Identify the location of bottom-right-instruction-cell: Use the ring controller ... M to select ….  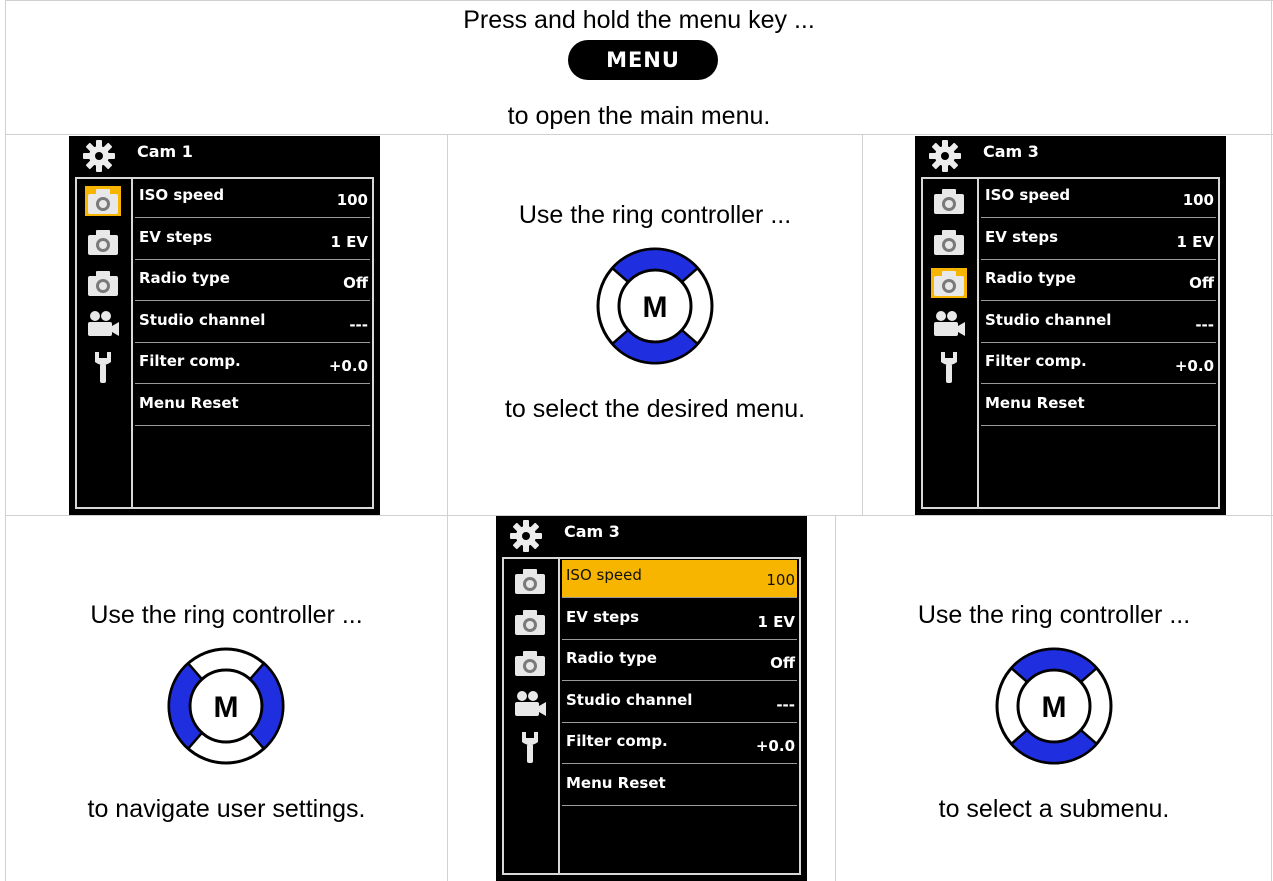
(1054, 698).